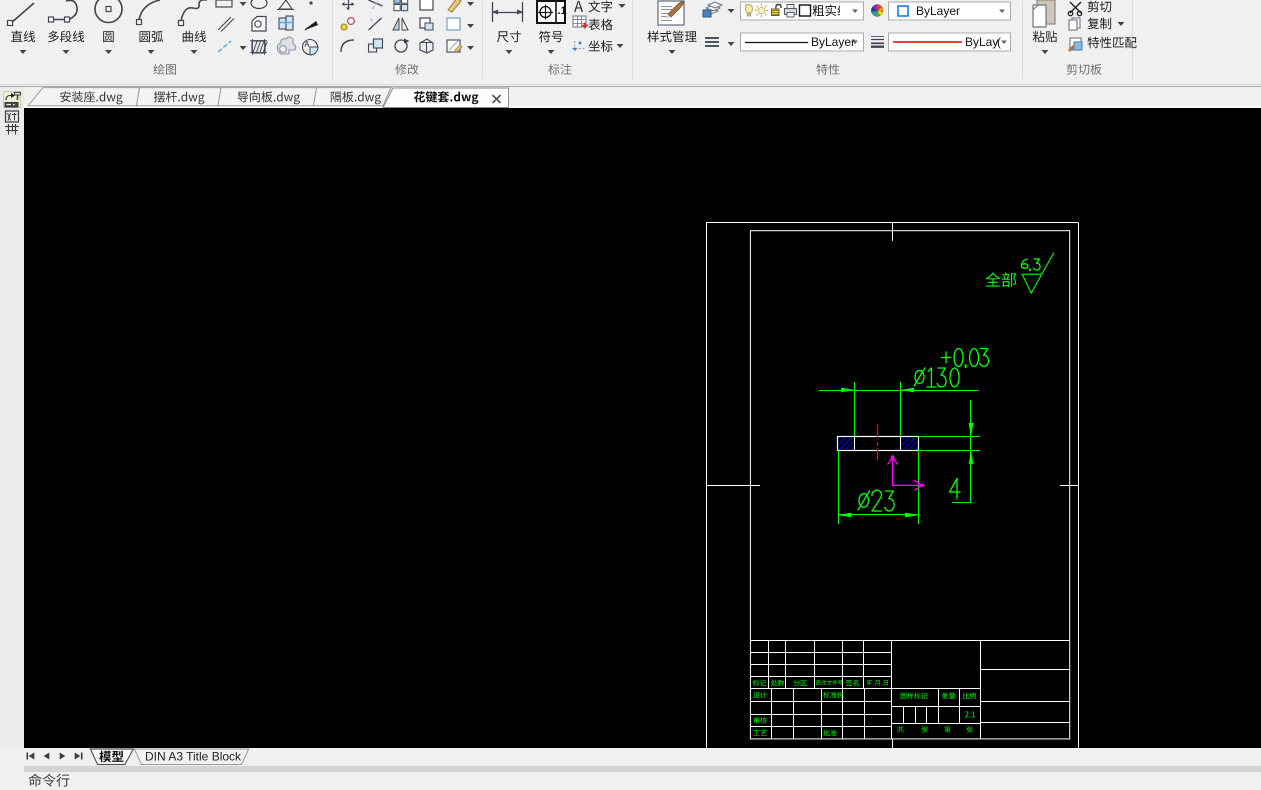 The image size is (1261, 790). What do you see at coordinates (562, 11) in the screenshot?
I see `svg-text: .1` at bounding box center [562, 11].